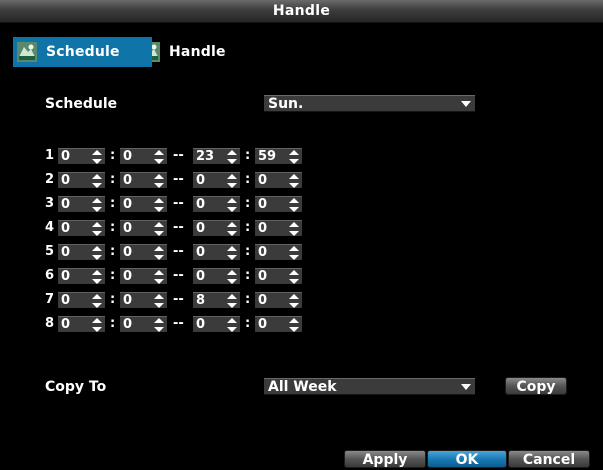 The height and width of the screenshot is (470, 603). Describe the element at coordinates (536, 386) in the screenshot. I see `copy-button: Copy` at that location.